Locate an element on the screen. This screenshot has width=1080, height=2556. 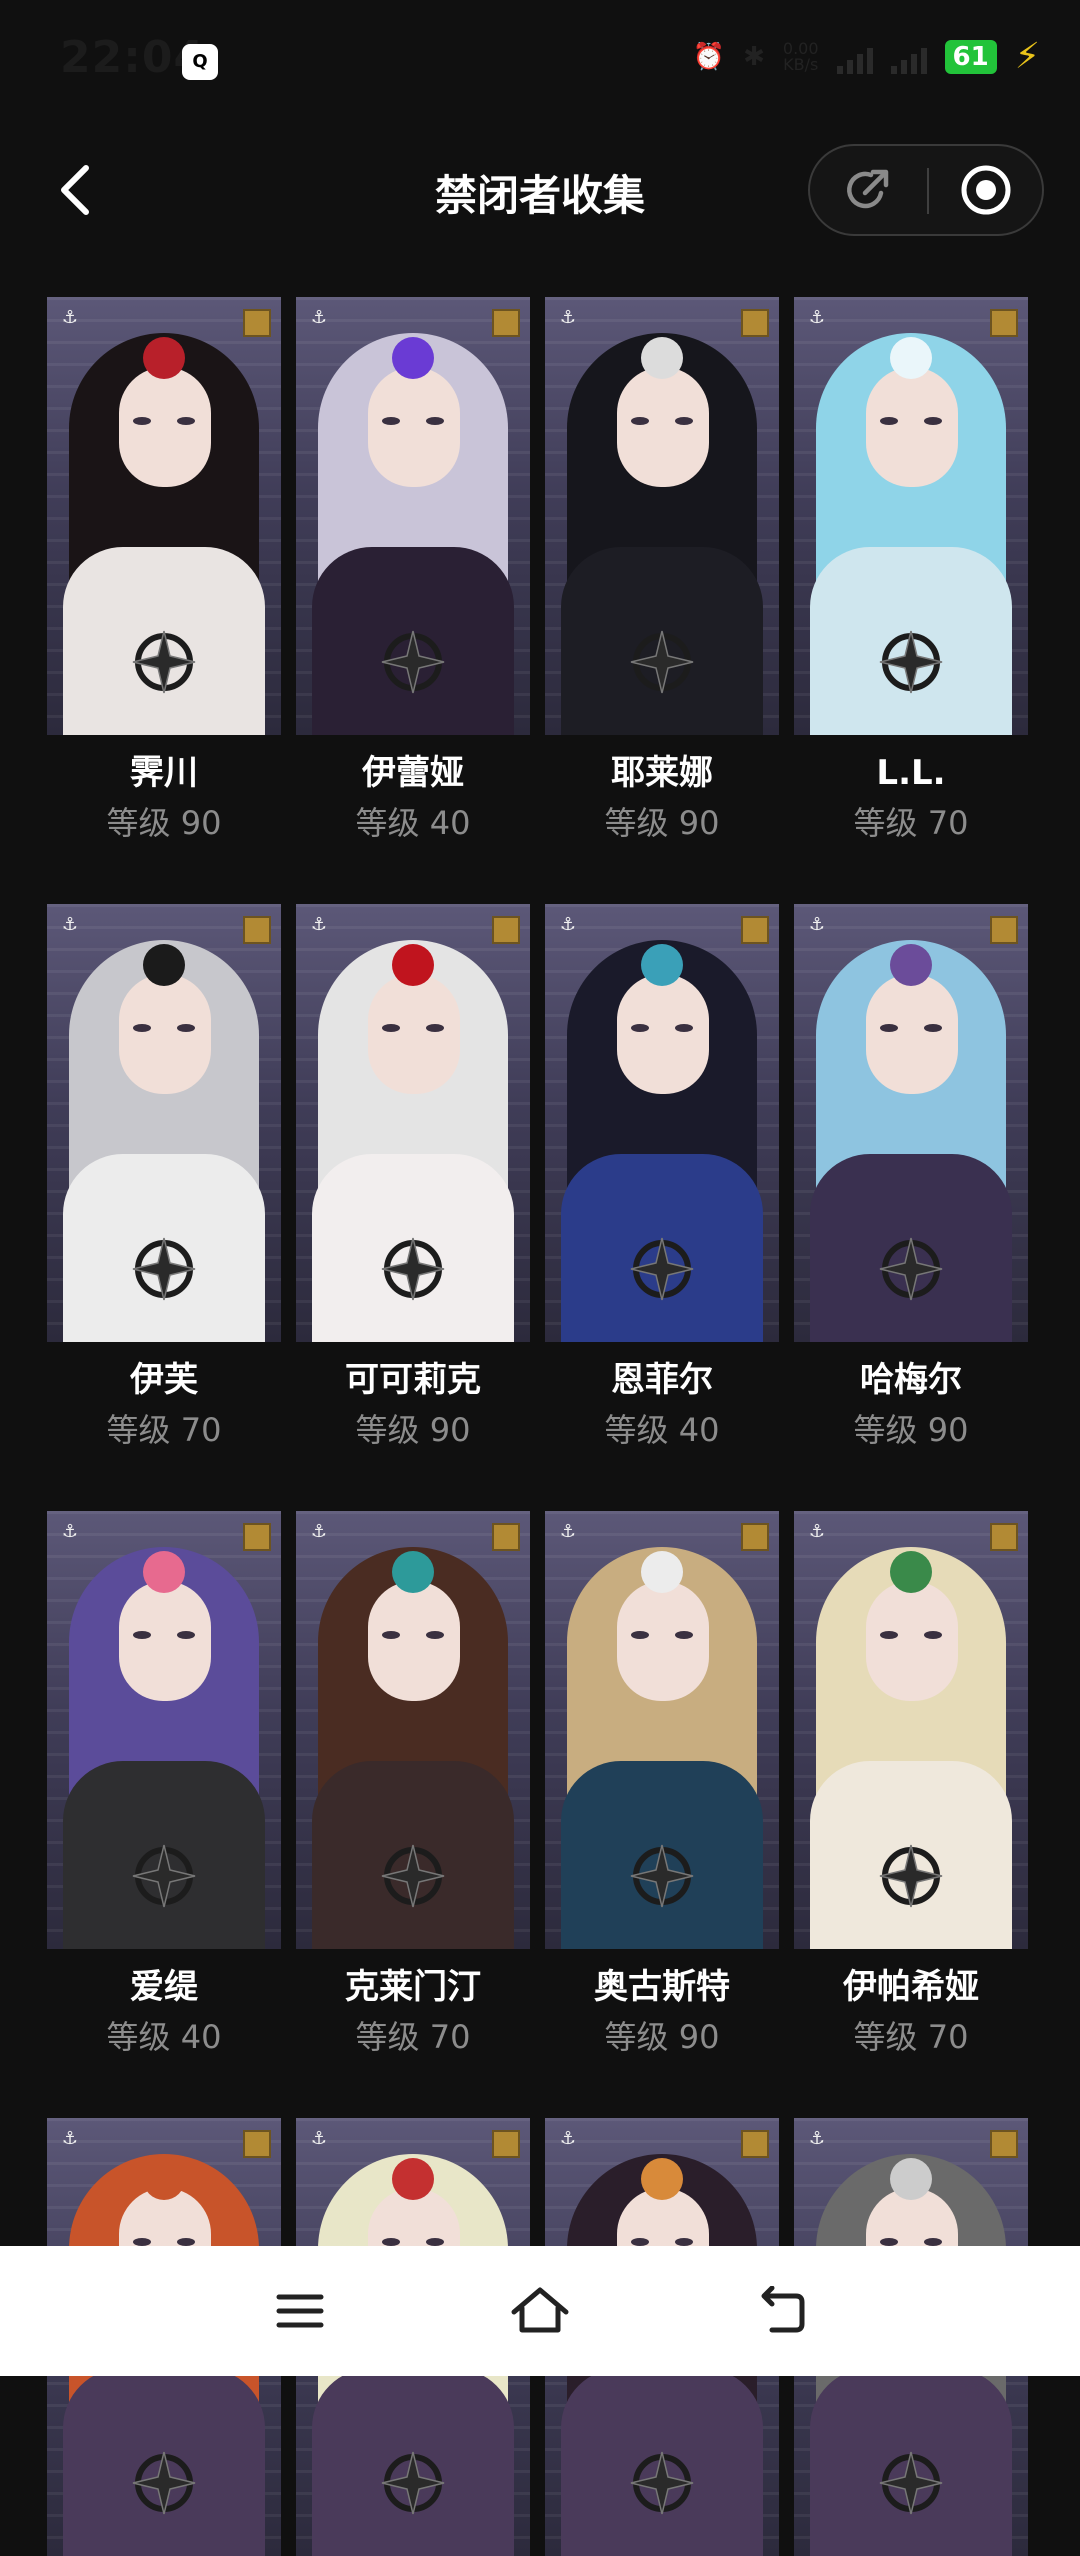
character-name: 奥古斯特 is located at coordinates (662, 1987).